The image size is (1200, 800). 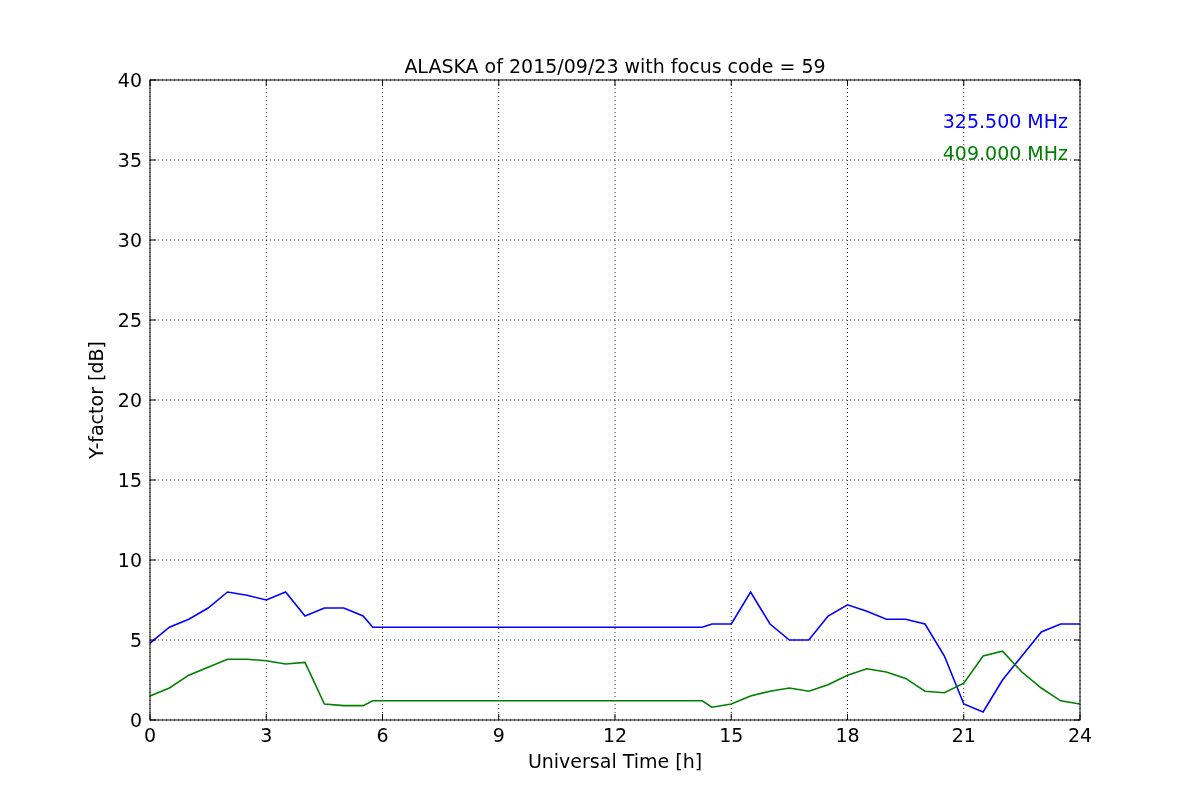 What do you see at coordinates (150, 735) in the screenshot?
I see `x-tick-label: 0` at bounding box center [150, 735].